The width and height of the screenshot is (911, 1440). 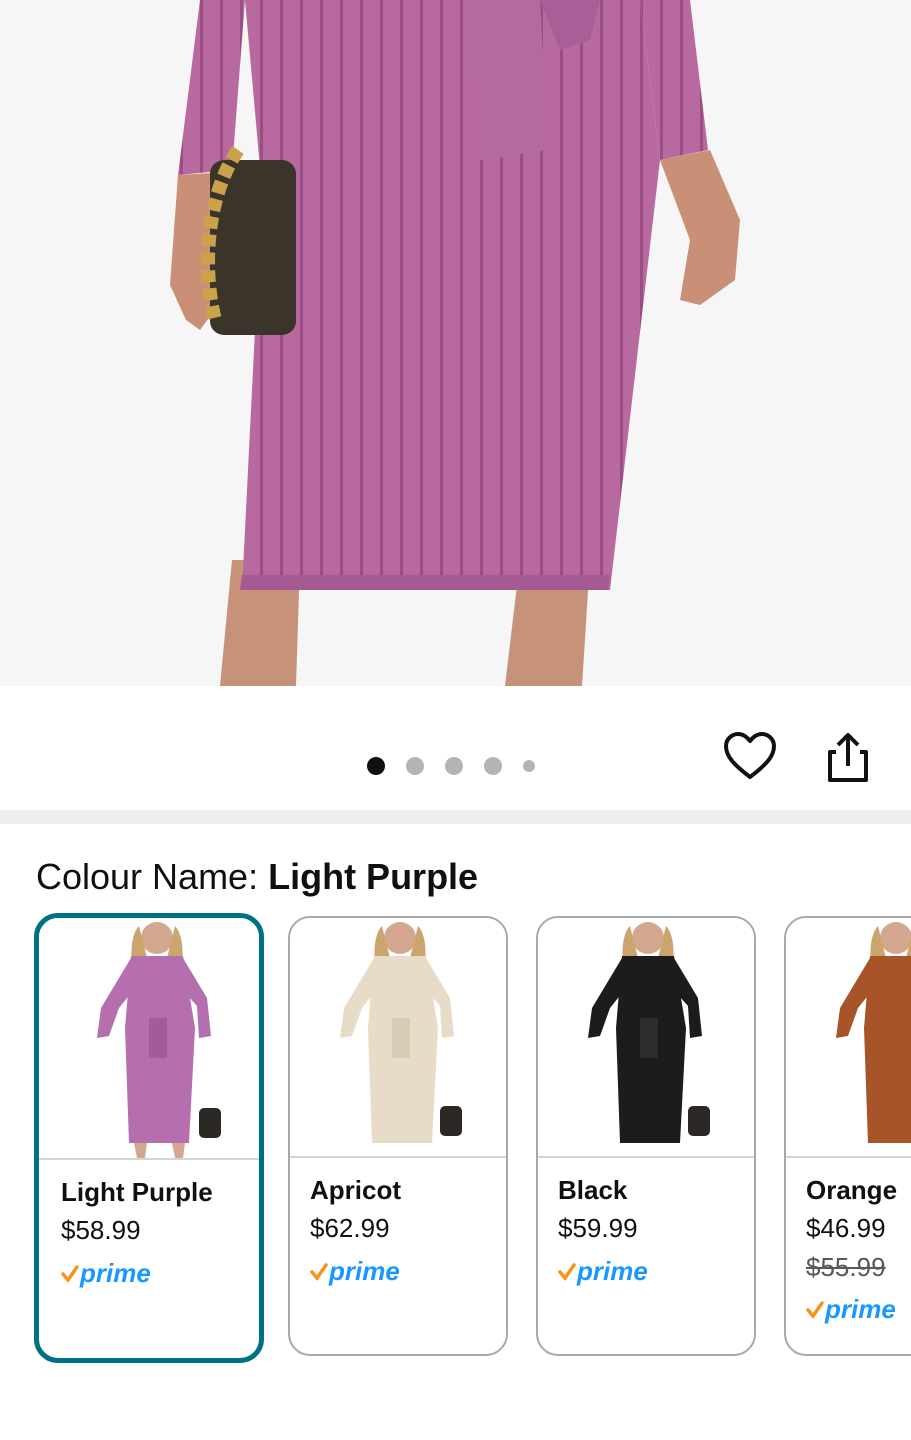 I want to click on swatch-name: Apricot, so click(x=355, y=1190).